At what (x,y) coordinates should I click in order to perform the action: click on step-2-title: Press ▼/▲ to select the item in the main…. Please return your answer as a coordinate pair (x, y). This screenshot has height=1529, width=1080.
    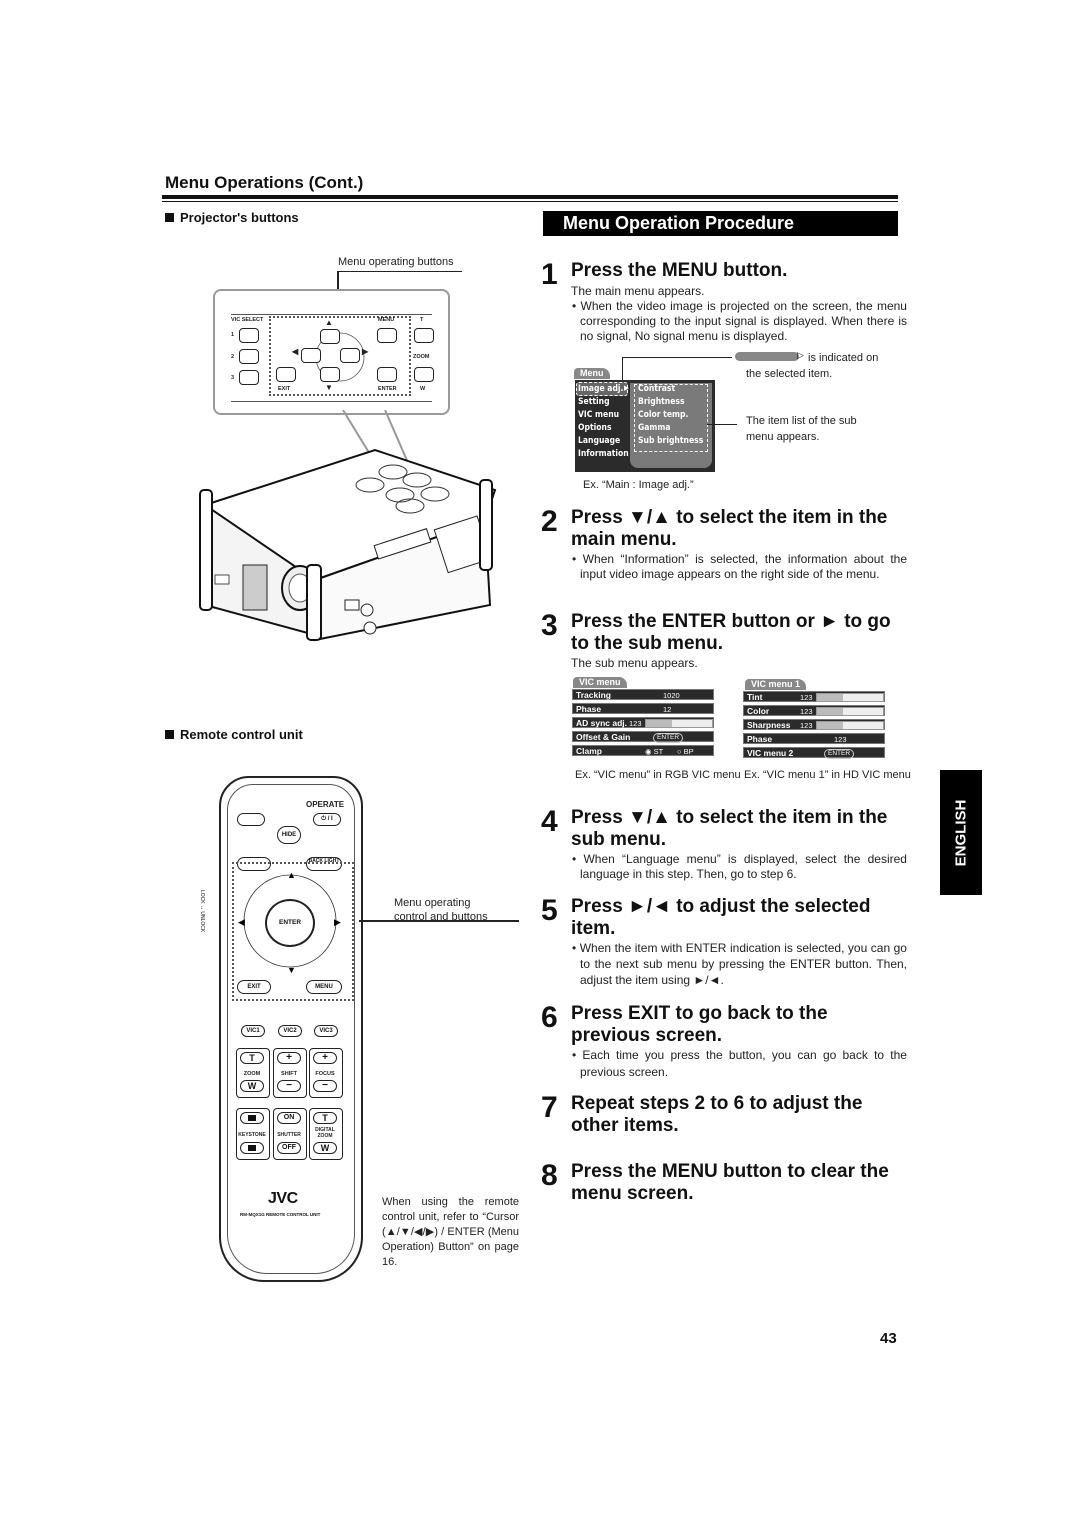
    Looking at the image, I should click on (729, 528).